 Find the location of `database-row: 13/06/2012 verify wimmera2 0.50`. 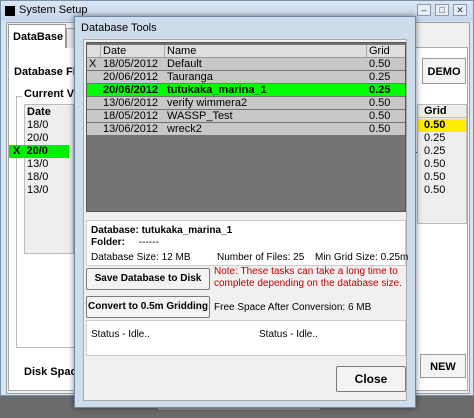

database-row: 13/06/2012 verify wimmera2 0.50 is located at coordinates (246, 103).